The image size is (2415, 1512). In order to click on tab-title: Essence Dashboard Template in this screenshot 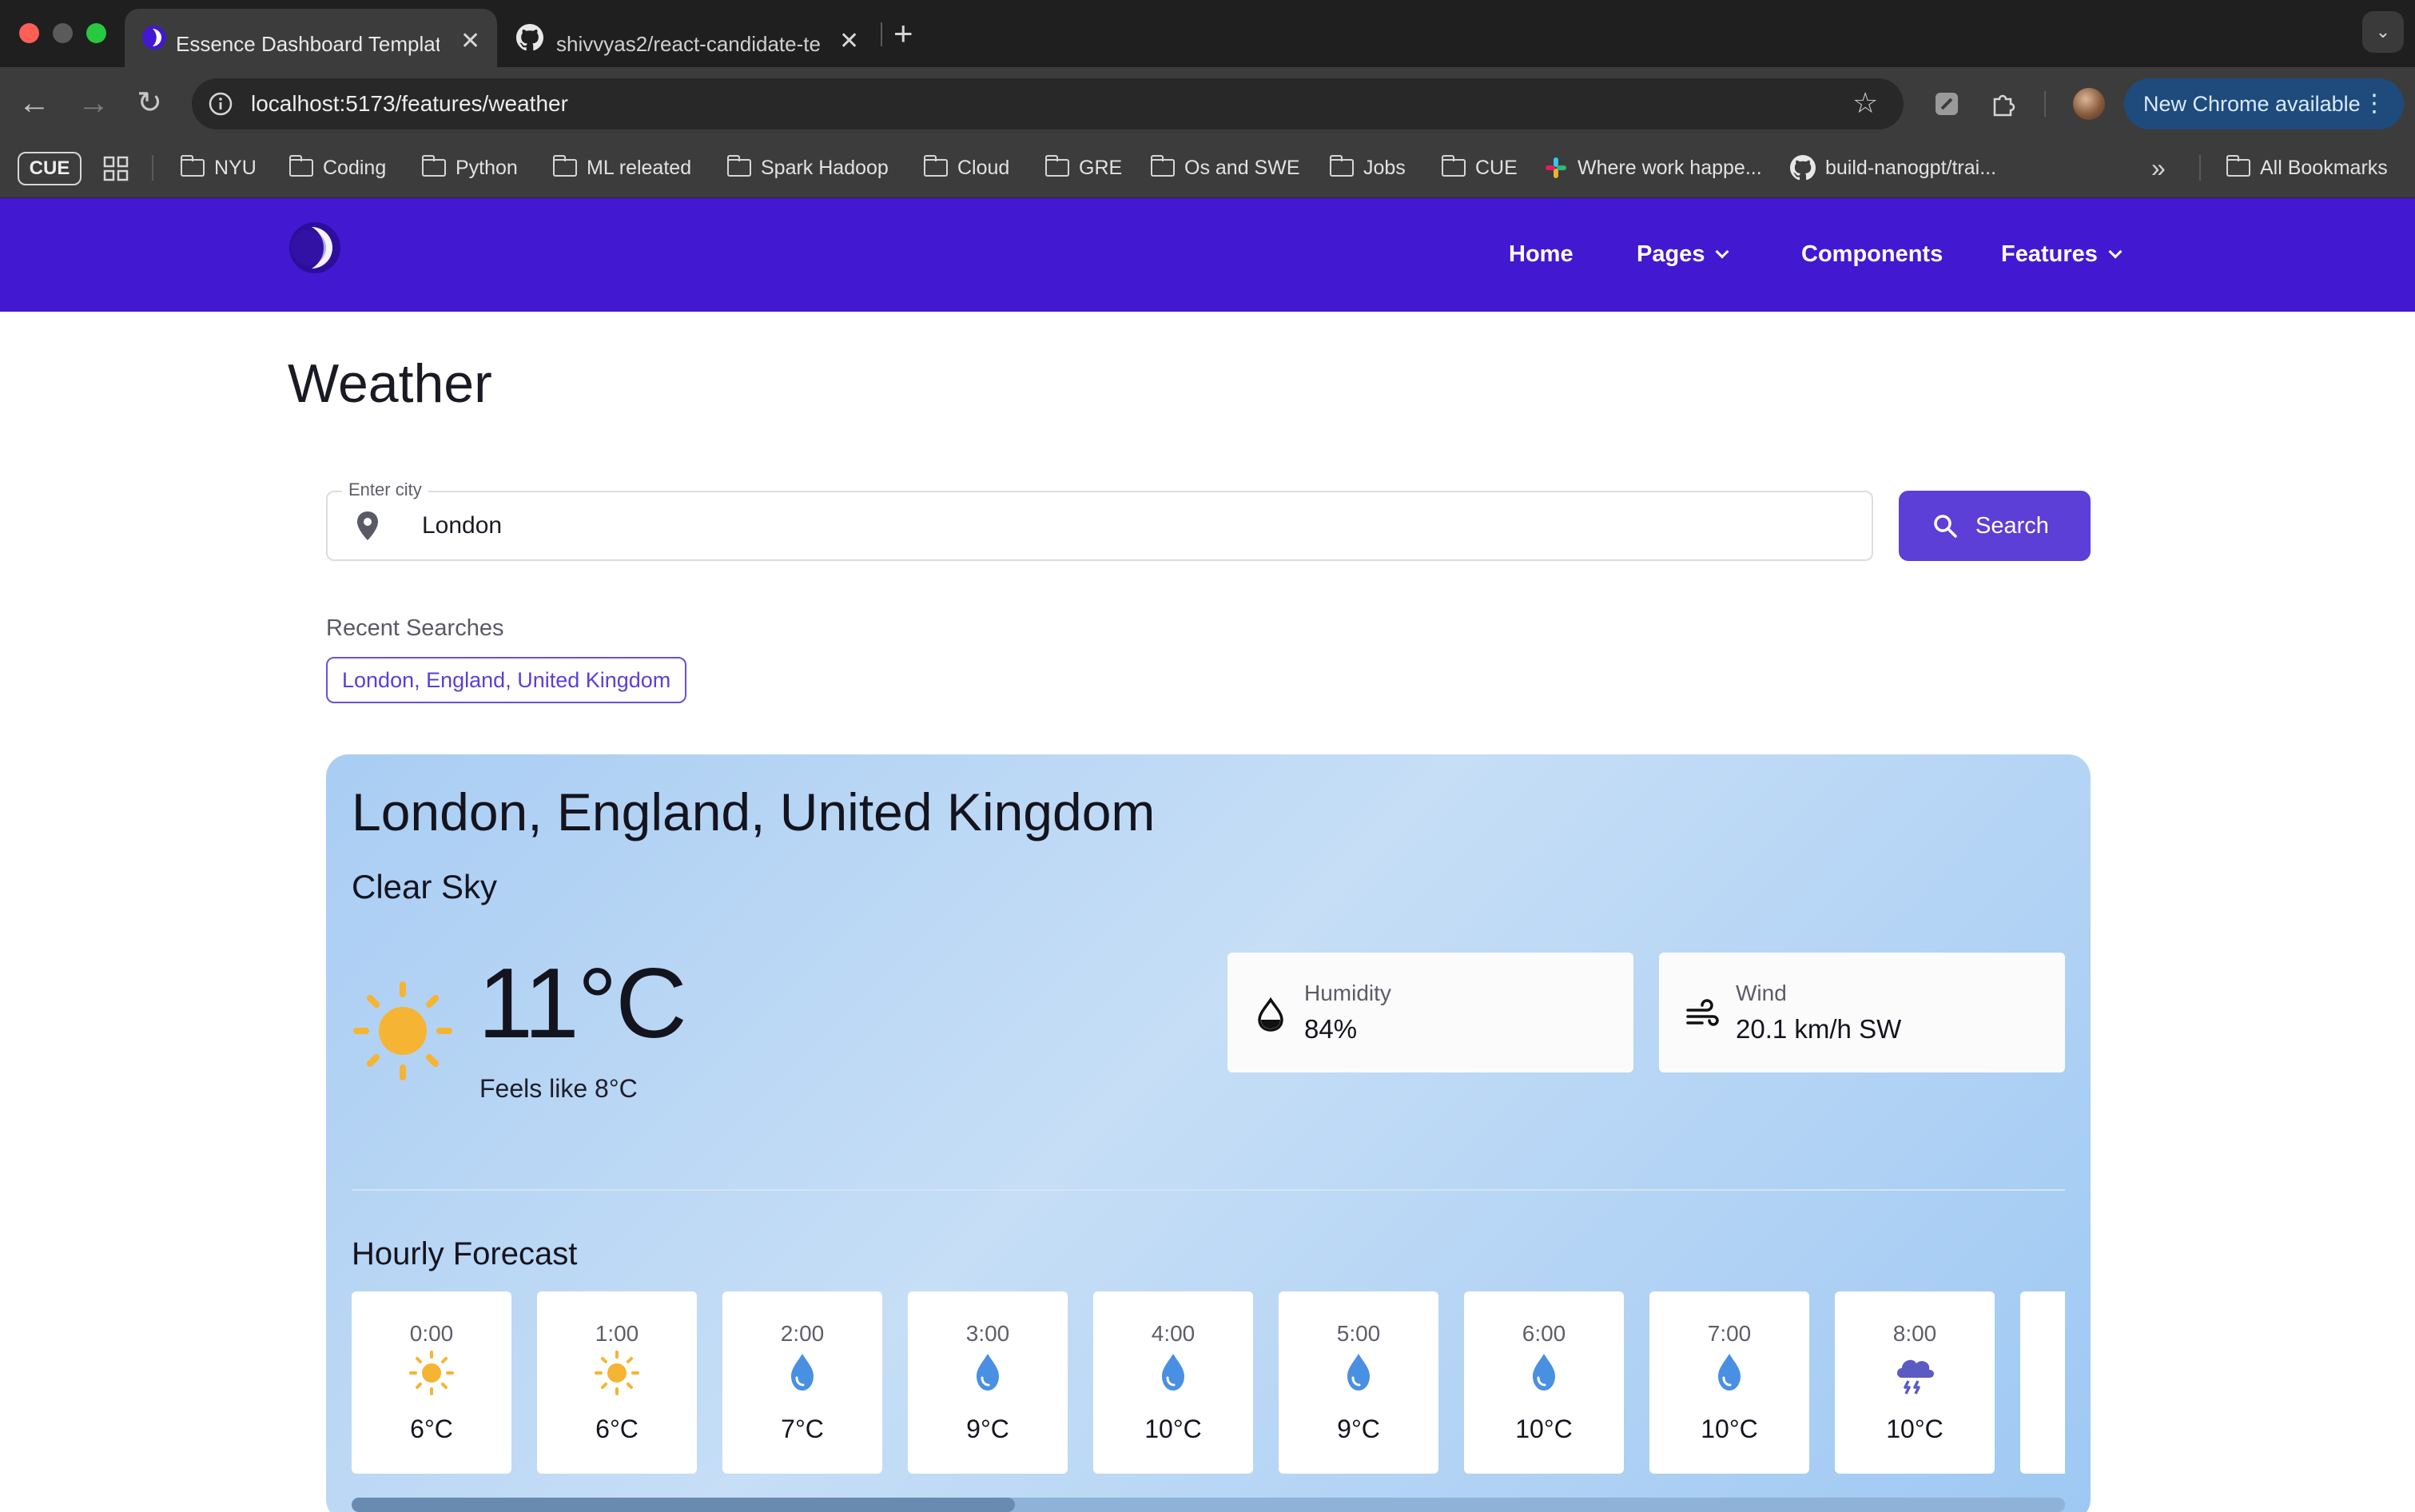, I will do `click(308, 44)`.